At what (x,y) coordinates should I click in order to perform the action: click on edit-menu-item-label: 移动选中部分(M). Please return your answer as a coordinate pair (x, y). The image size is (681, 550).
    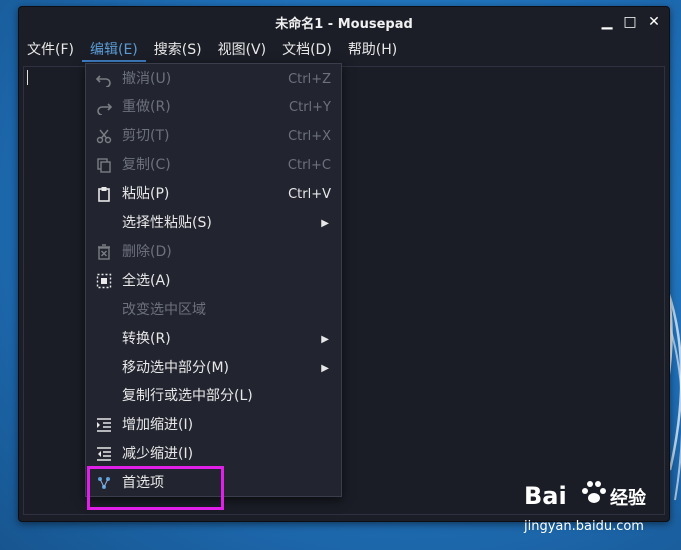
    Looking at the image, I should click on (176, 367).